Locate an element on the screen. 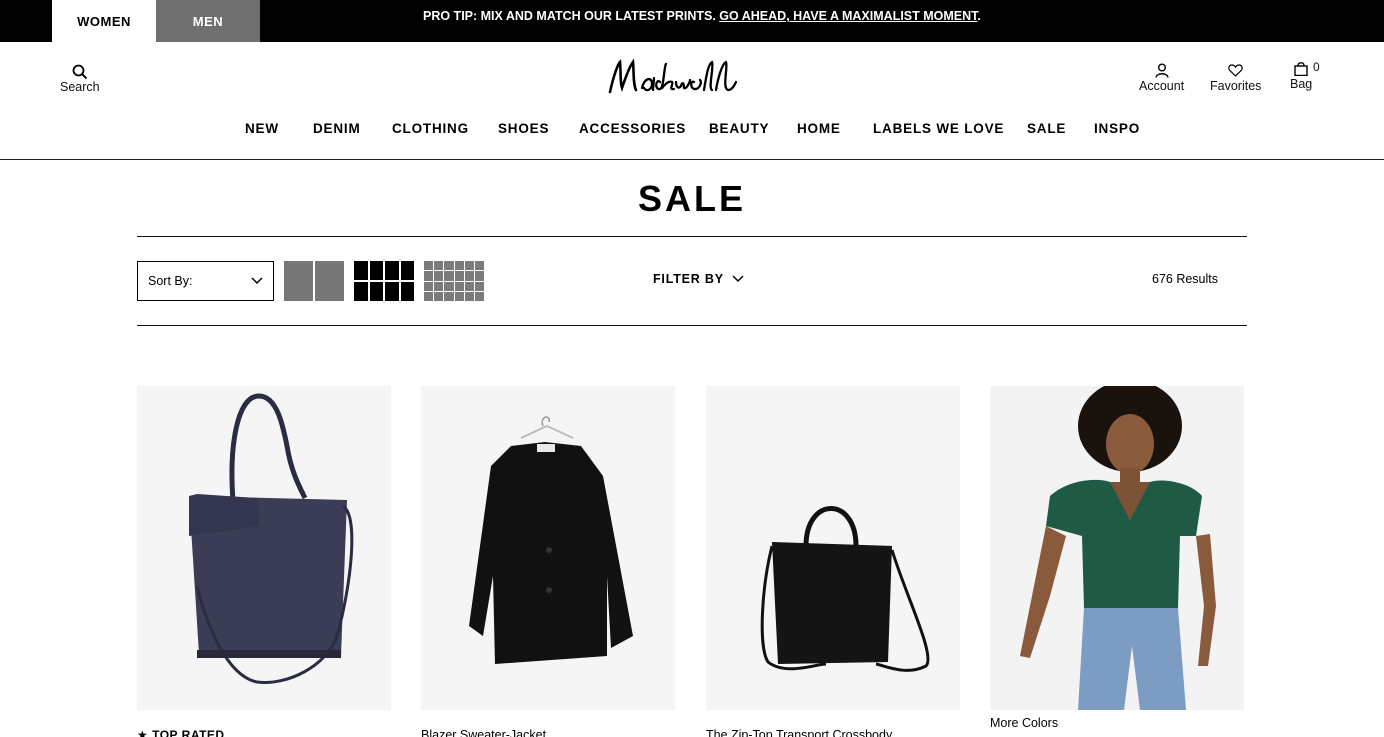 This screenshot has width=1384, height=737. nav-labels-we-love: LABELS WE LOVE is located at coordinates (938, 128).